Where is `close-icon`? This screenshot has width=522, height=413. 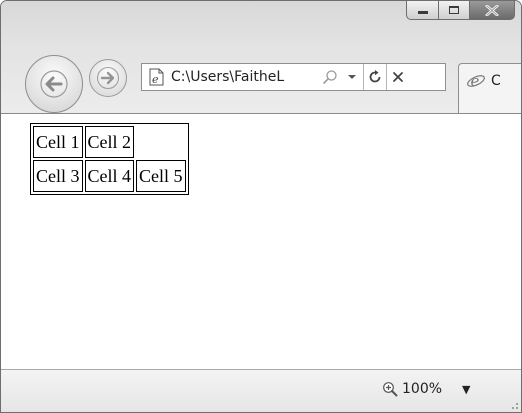
close-icon is located at coordinates (492, 10).